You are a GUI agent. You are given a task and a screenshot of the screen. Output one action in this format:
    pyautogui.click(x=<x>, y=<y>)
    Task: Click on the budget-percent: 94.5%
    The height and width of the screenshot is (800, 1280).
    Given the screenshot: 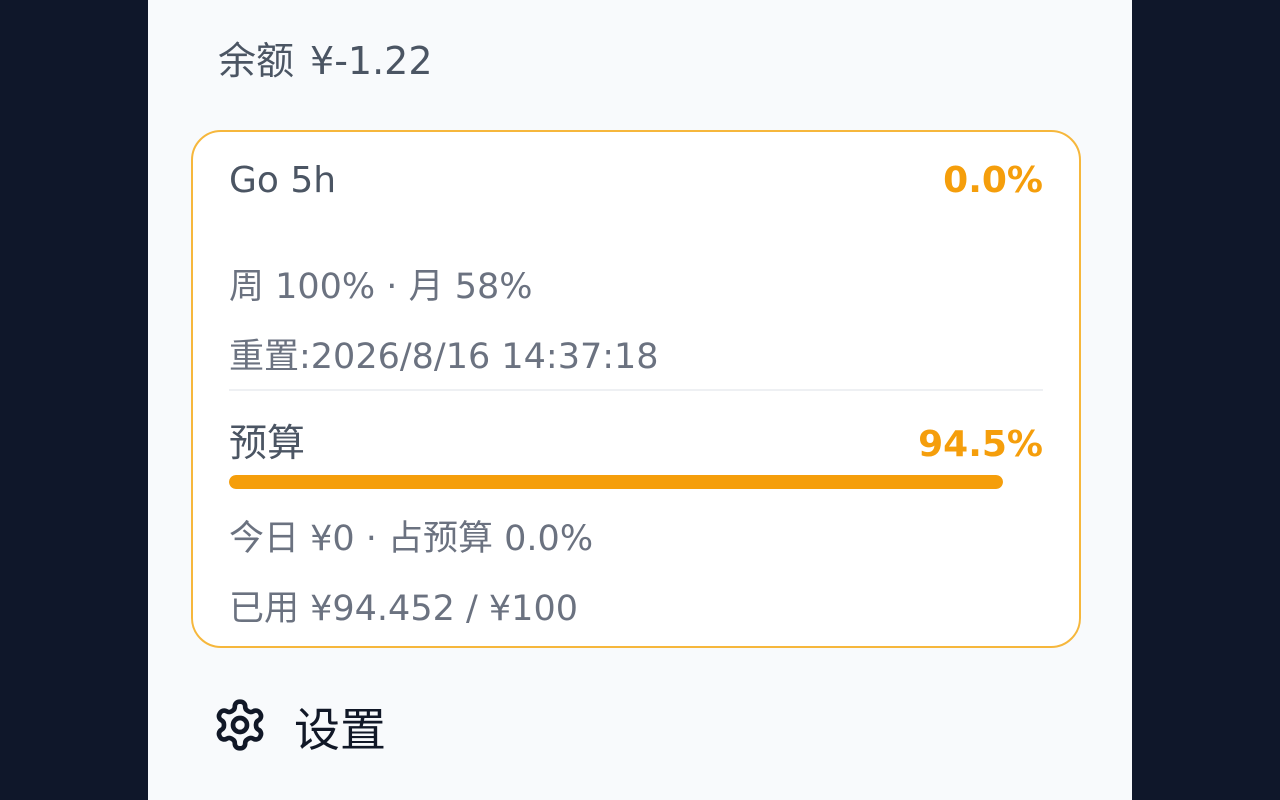 What is the action you would take?
    pyautogui.click(x=980, y=444)
    